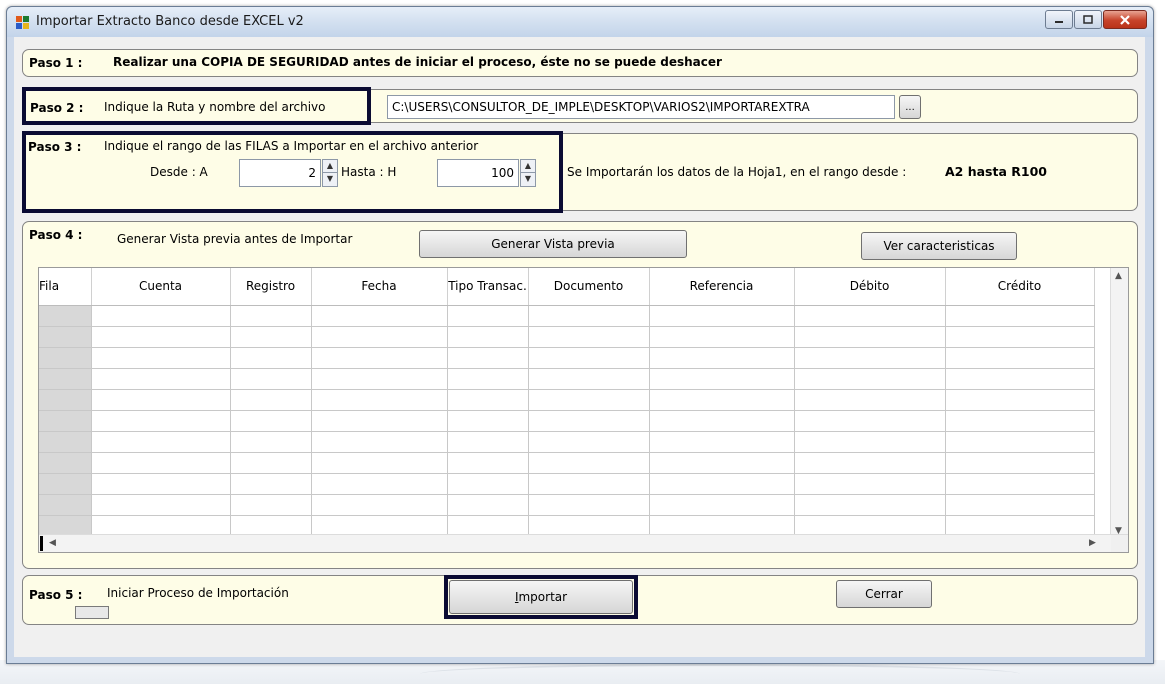 The height and width of the screenshot is (684, 1165). Describe the element at coordinates (379, 287) in the screenshot. I see `column-header: Fecha` at that location.